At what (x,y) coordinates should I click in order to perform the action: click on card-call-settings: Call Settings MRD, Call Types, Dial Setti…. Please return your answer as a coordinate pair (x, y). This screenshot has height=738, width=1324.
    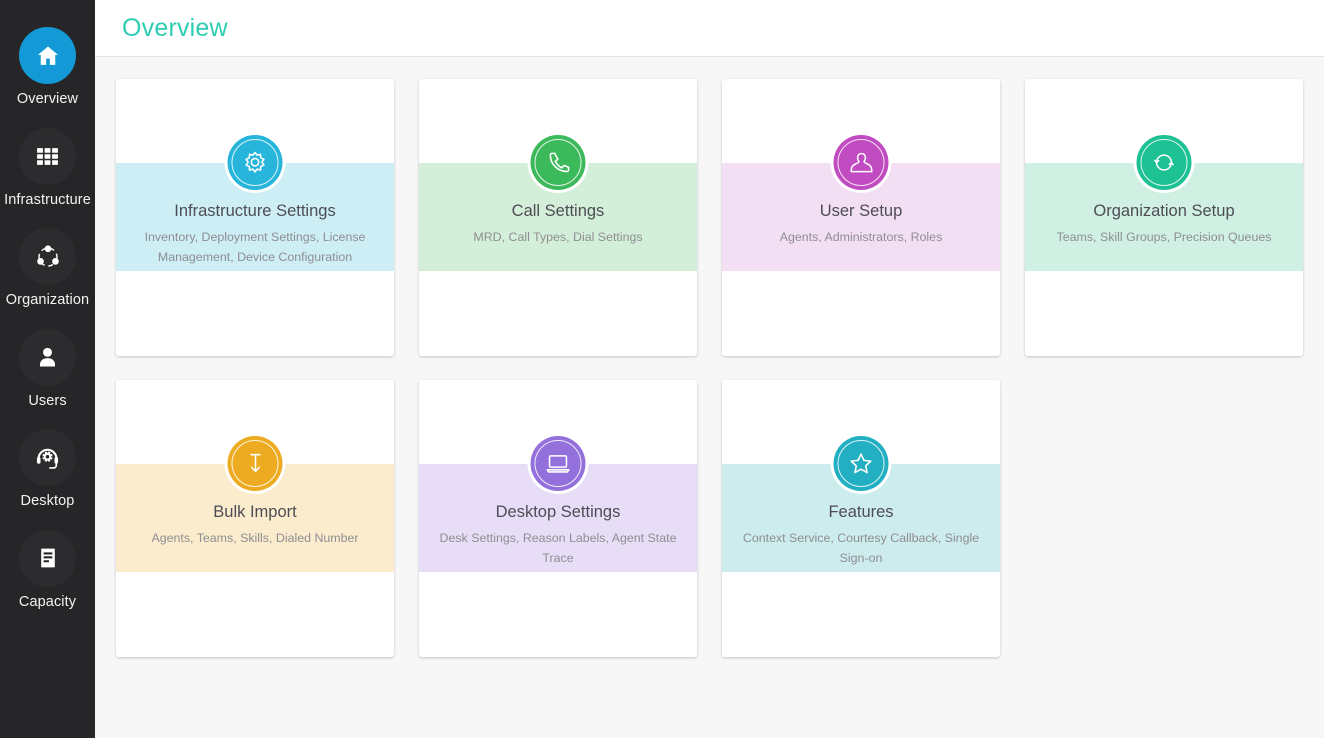
    Looking at the image, I should click on (558, 217).